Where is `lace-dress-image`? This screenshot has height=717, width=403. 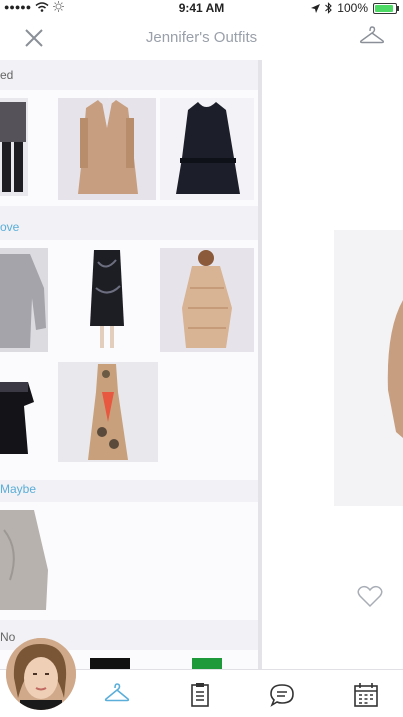
lace-dress-image is located at coordinates (17, 418).